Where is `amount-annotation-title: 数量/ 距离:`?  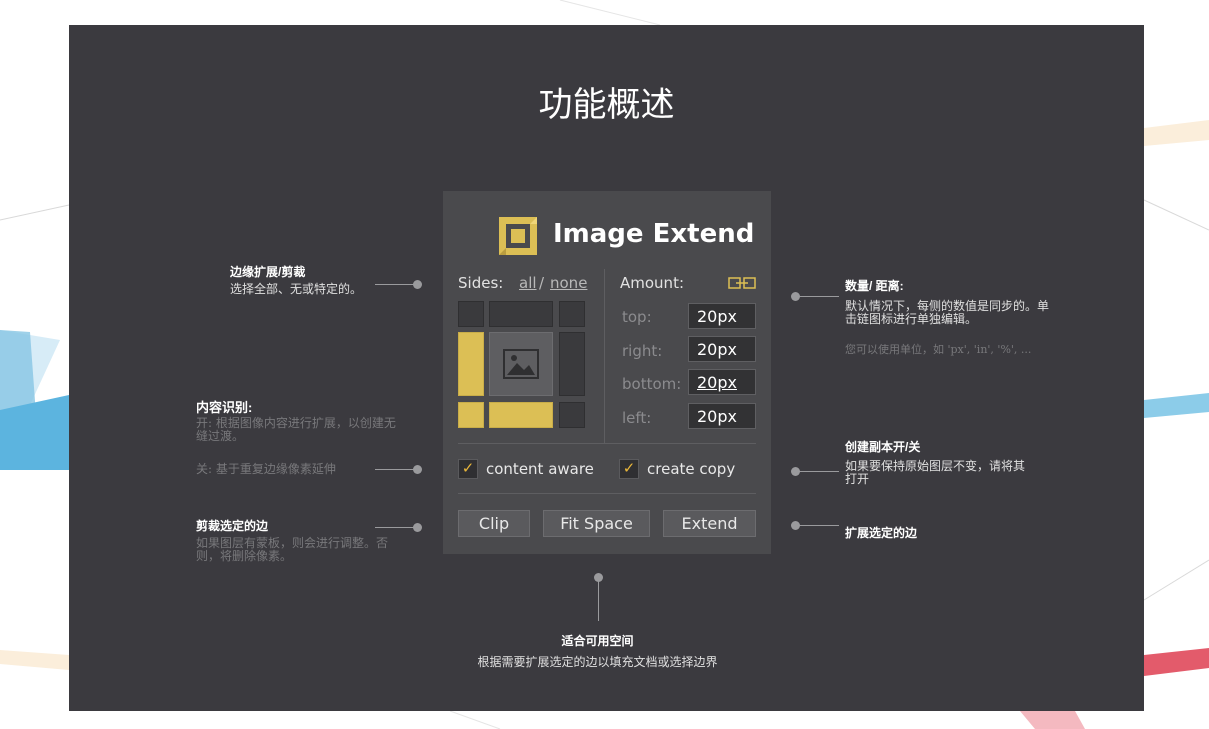
amount-annotation-title: 数量/ 距离: is located at coordinates (874, 286).